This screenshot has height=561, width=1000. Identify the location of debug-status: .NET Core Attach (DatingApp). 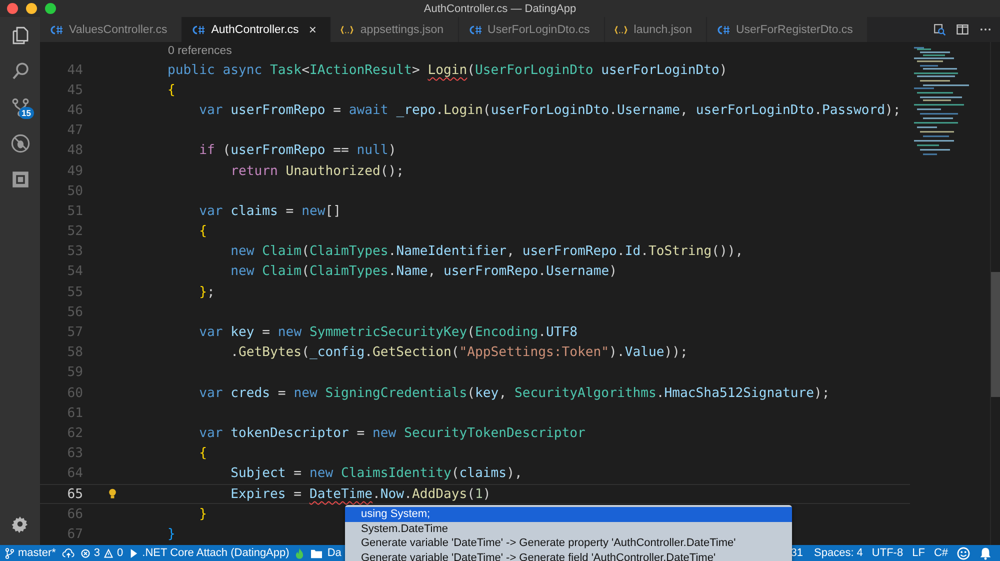
(209, 553).